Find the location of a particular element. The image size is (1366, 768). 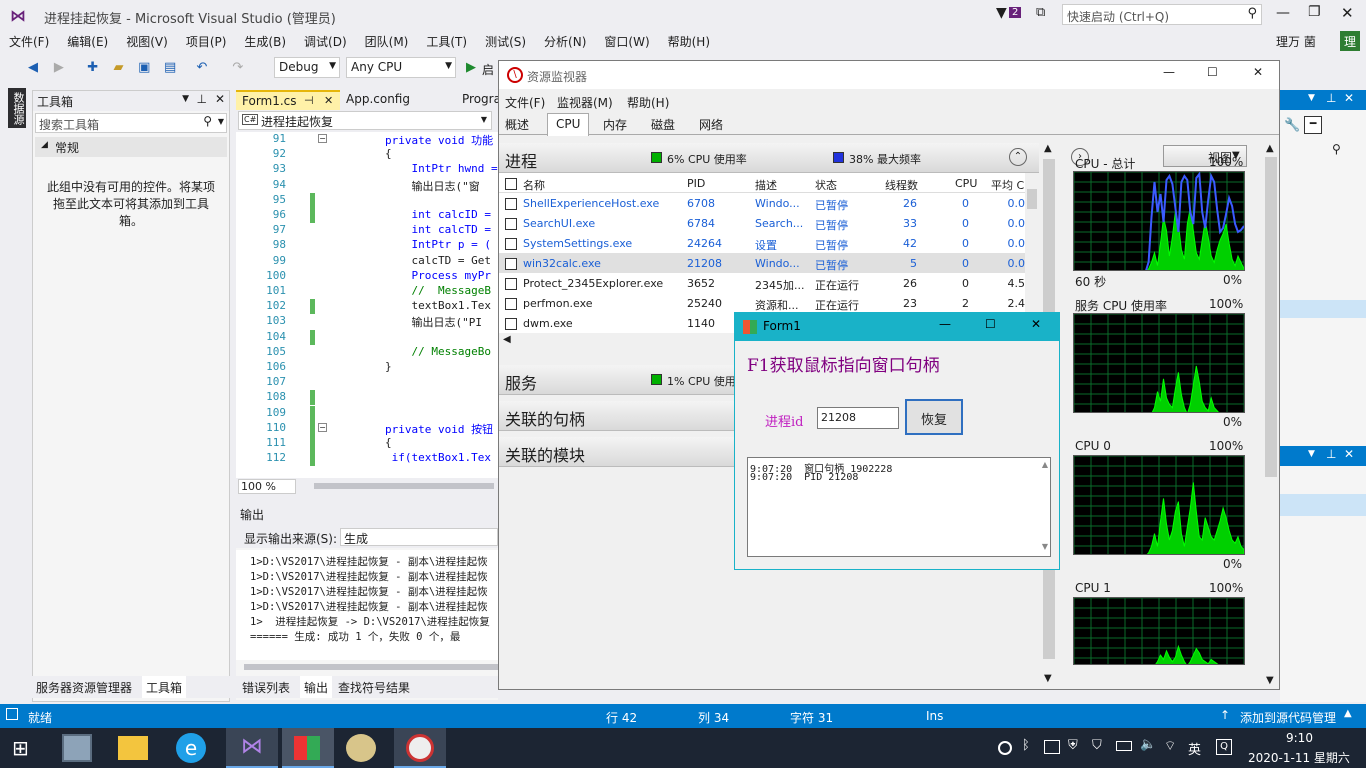

ie-taskbar-icon: e is located at coordinates (191, 748).